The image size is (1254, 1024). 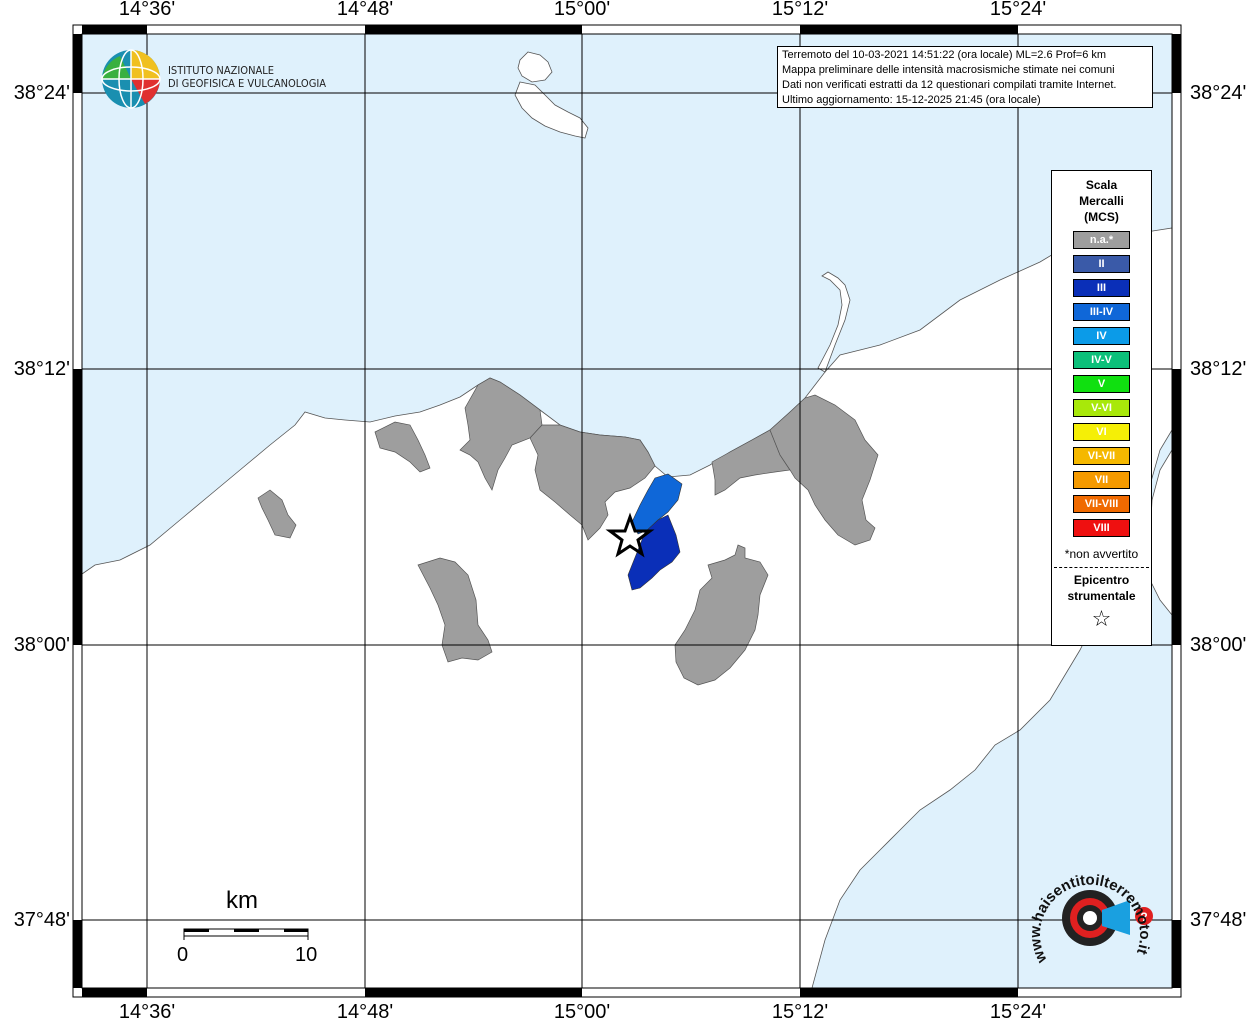 I want to click on lat-label-left: 38°12', so click(x=41, y=369).